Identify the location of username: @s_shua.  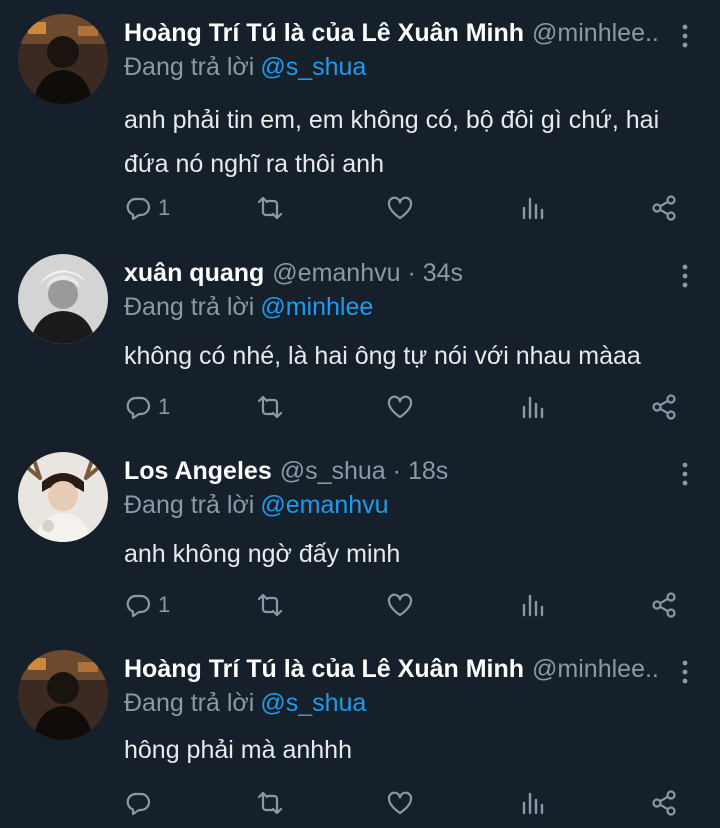
(333, 471).